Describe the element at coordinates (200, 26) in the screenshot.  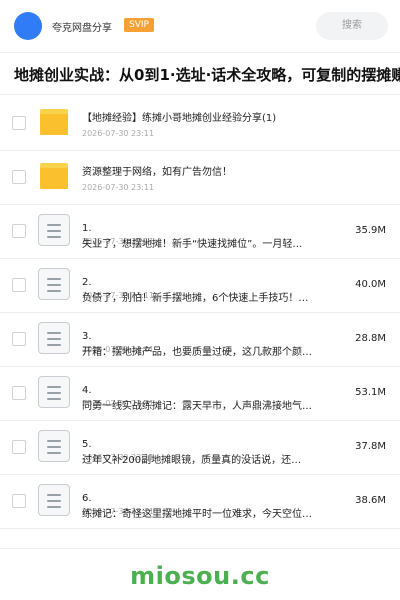
I see `header-bar: 夸克网盘分享 SVIP 搜索` at that location.